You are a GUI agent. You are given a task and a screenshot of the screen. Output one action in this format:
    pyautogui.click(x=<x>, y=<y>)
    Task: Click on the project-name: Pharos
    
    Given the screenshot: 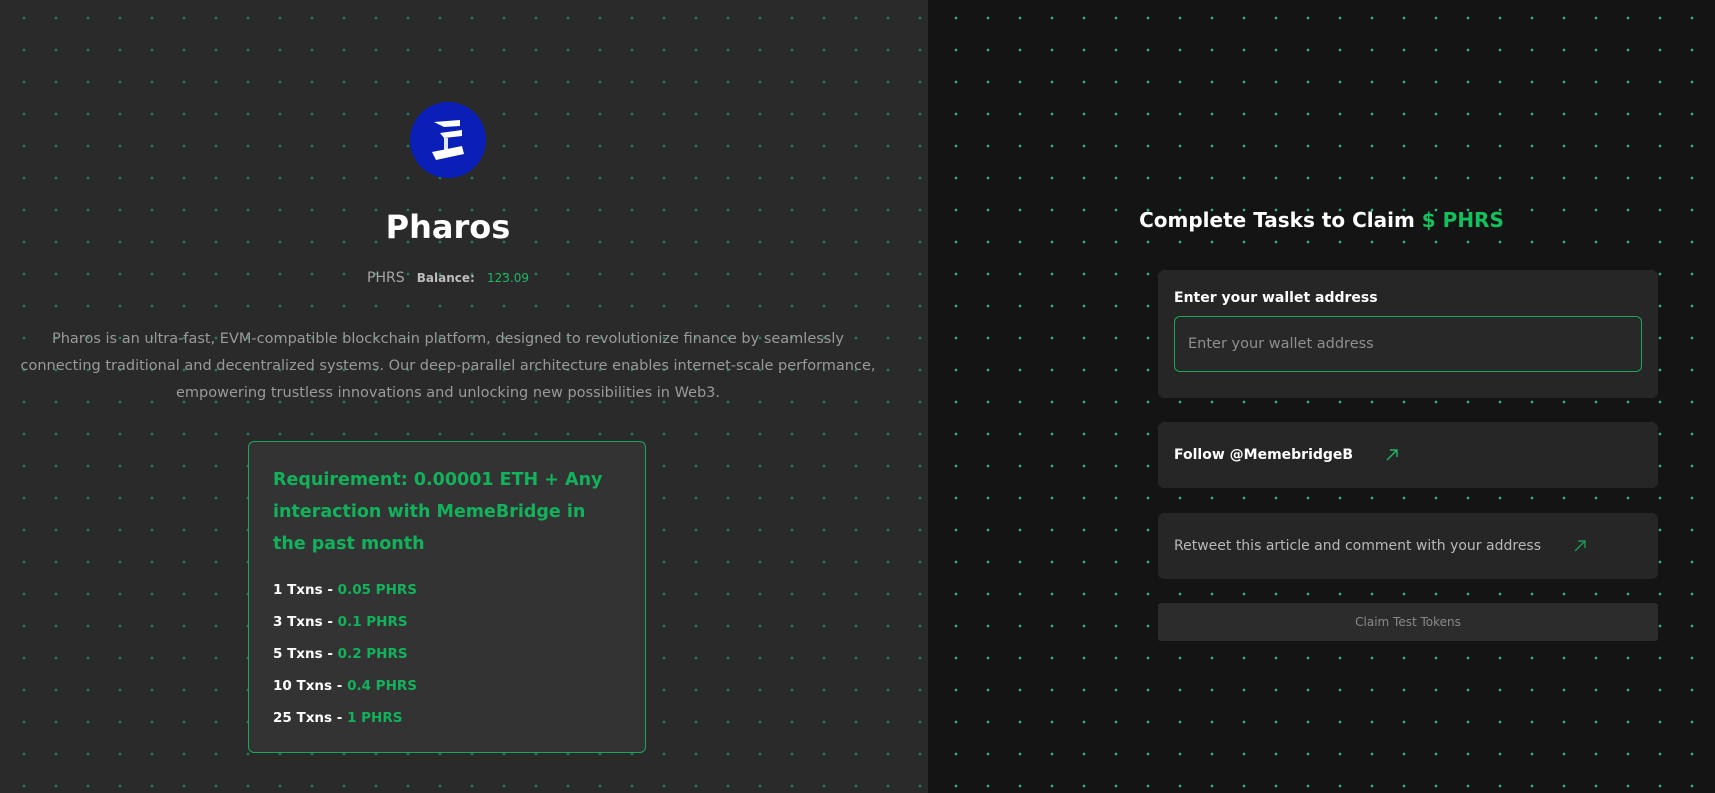 What is the action you would take?
    pyautogui.click(x=448, y=227)
    